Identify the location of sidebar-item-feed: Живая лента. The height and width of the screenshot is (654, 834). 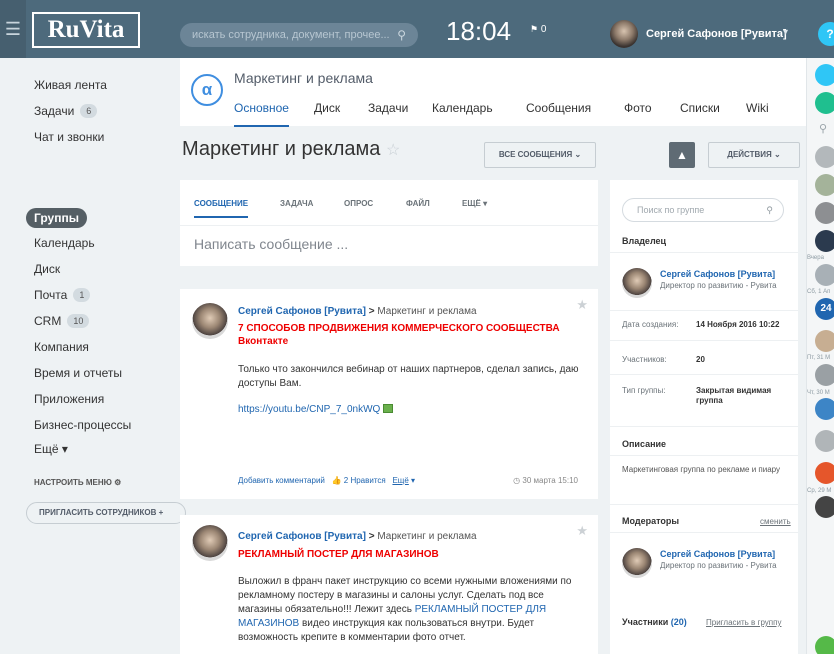
(70, 85).